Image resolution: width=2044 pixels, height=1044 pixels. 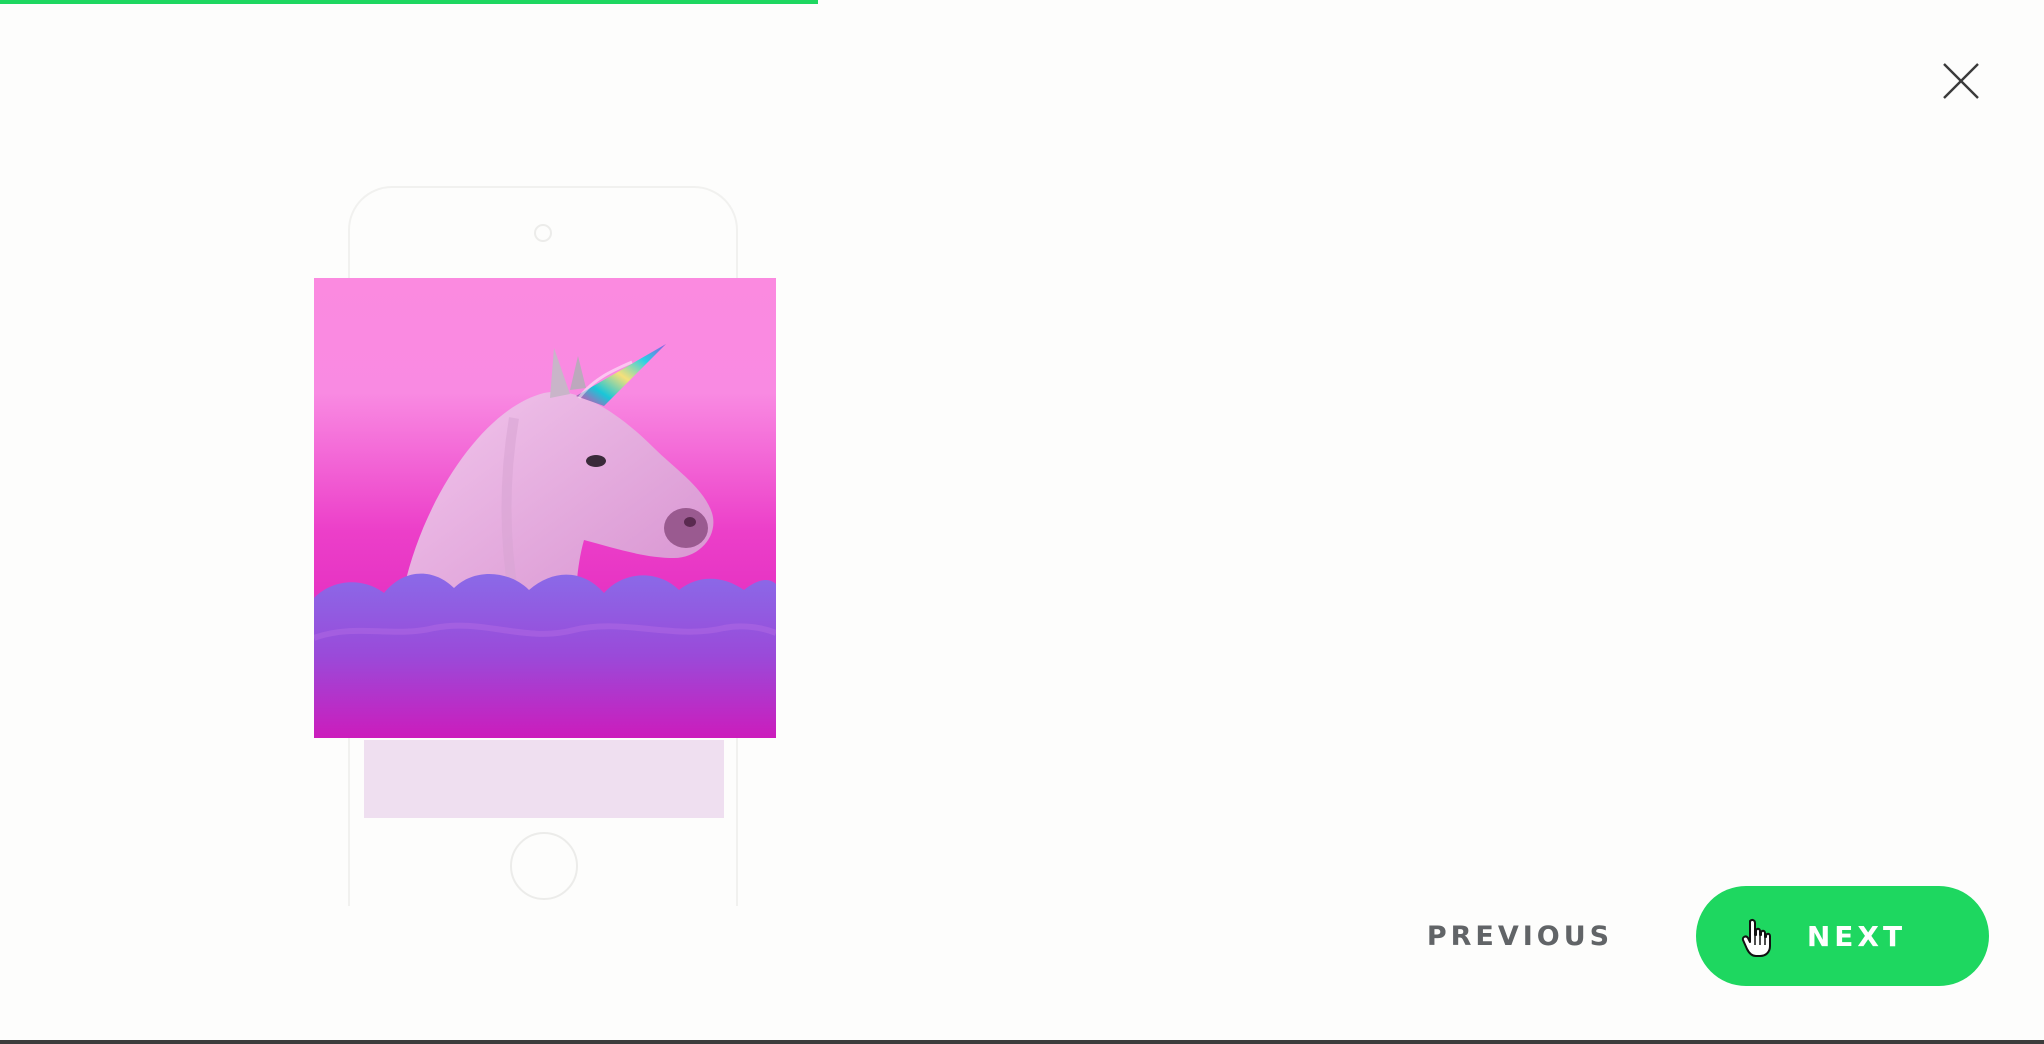 I want to click on previous-button: PREVIOUS, so click(x=1520, y=936).